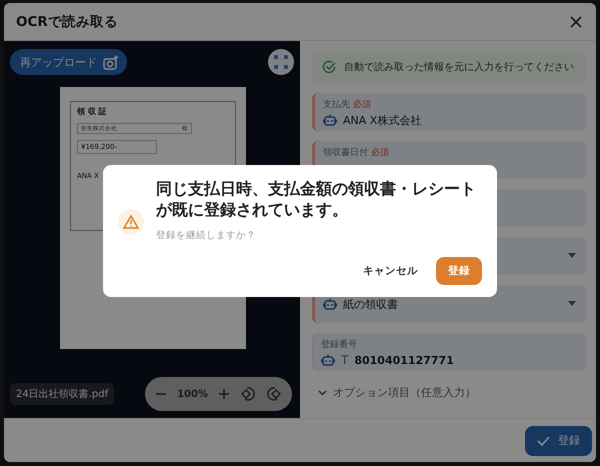  What do you see at coordinates (92, 111) in the screenshot?
I see `document-heading: 領 収 証` at bounding box center [92, 111].